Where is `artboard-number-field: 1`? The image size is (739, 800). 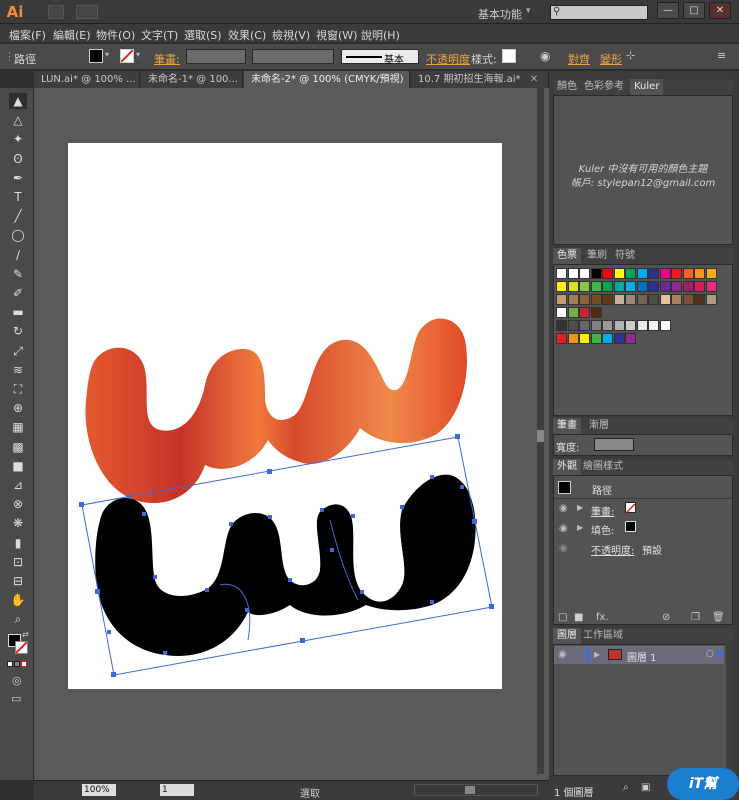
artboard-number-field: 1 is located at coordinates (177, 790).